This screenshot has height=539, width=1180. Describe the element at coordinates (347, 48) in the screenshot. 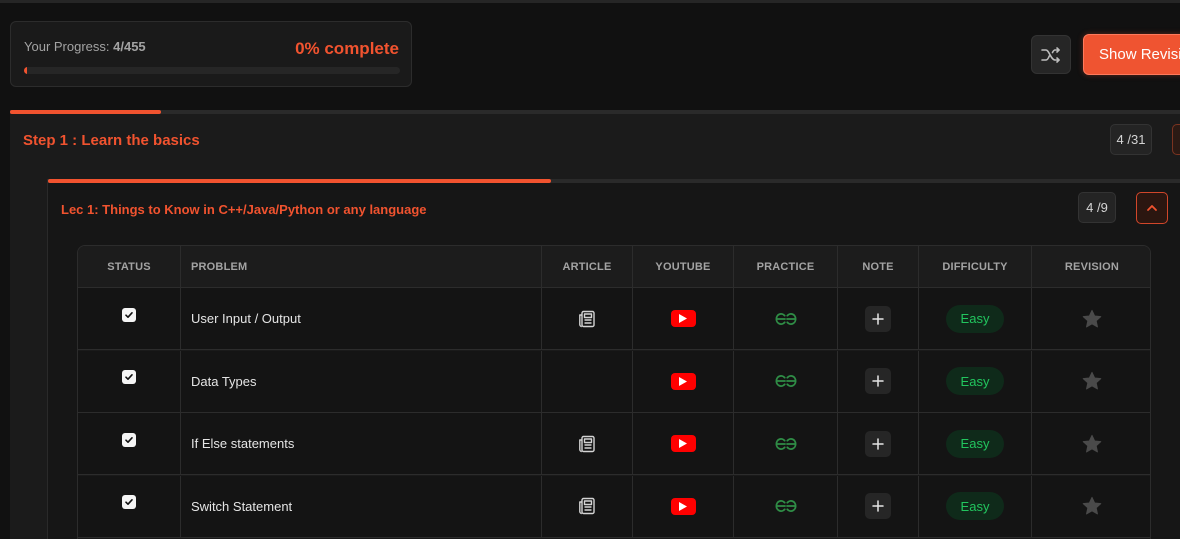

I see `progress-percent: 0% complete` at that location.